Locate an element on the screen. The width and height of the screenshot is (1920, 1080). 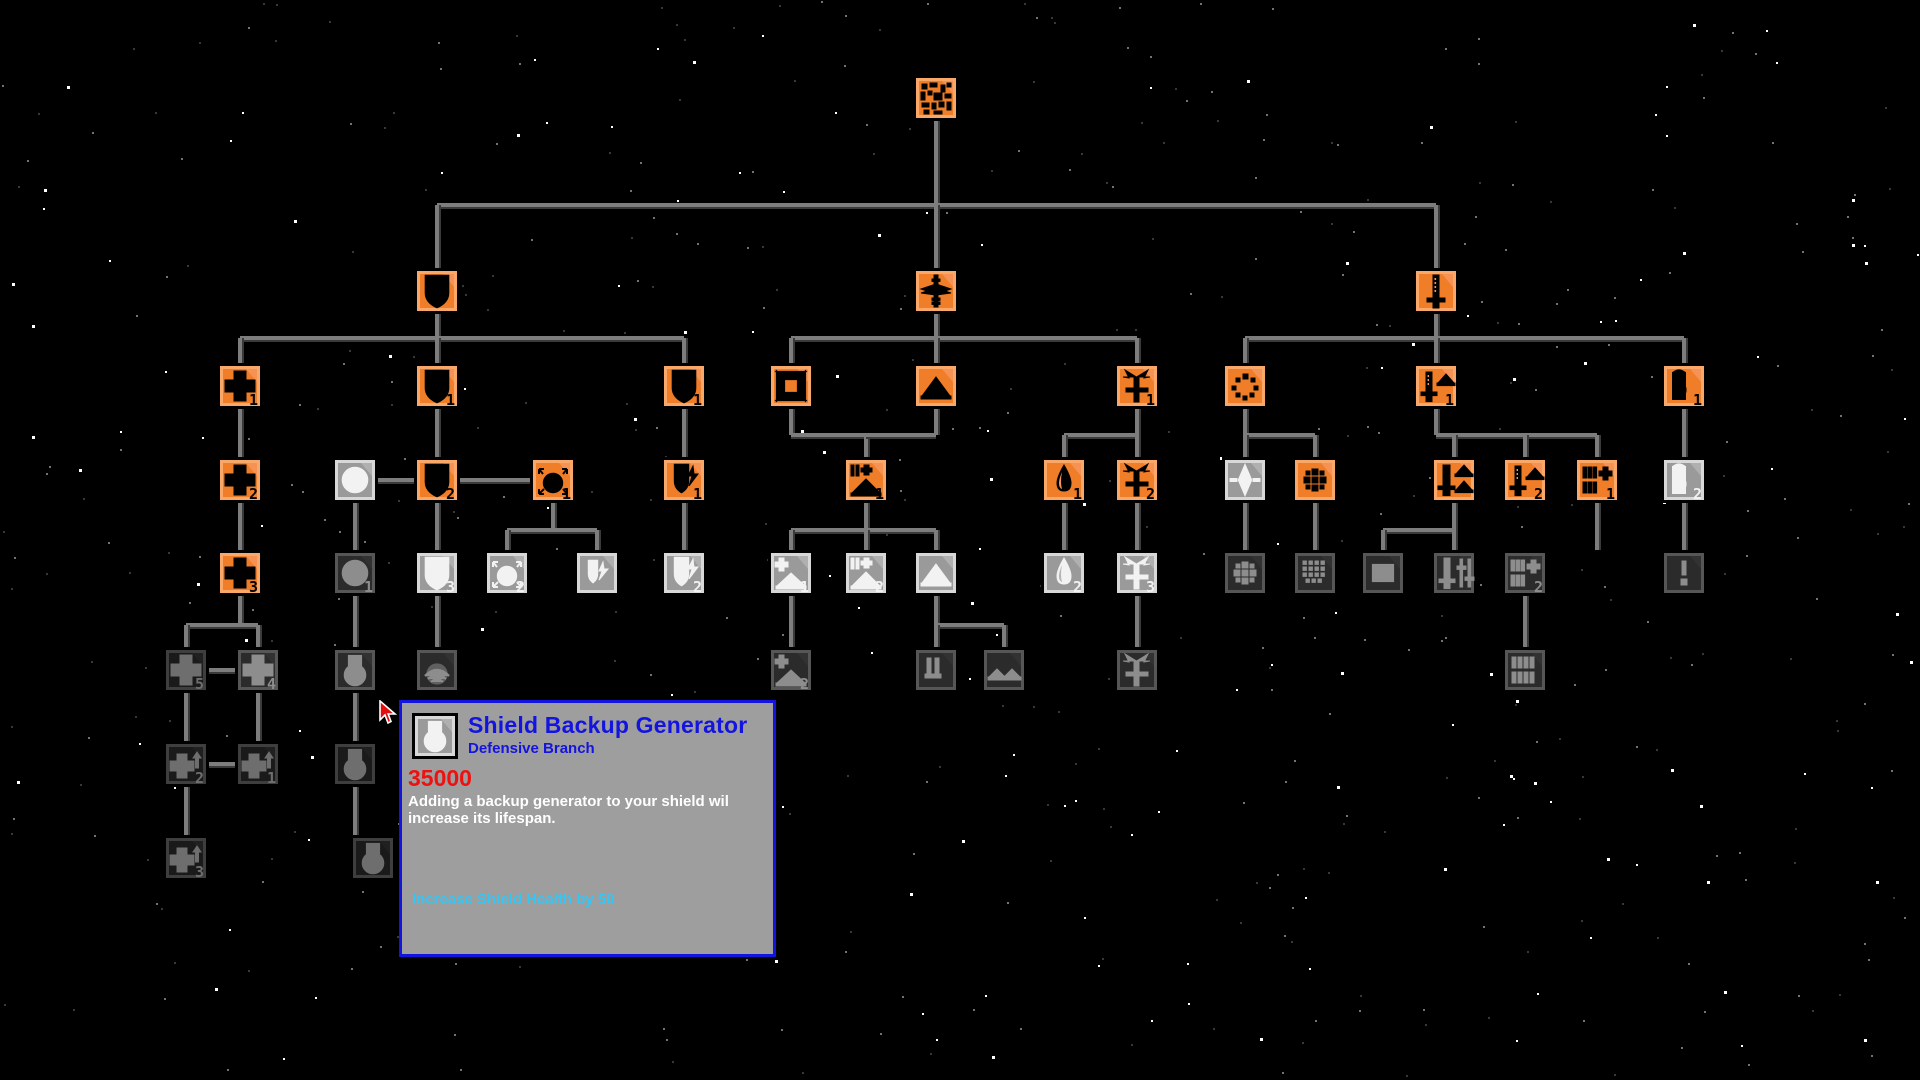
skill-node-sh-rec: 1 is located at coordinates (553, 480).